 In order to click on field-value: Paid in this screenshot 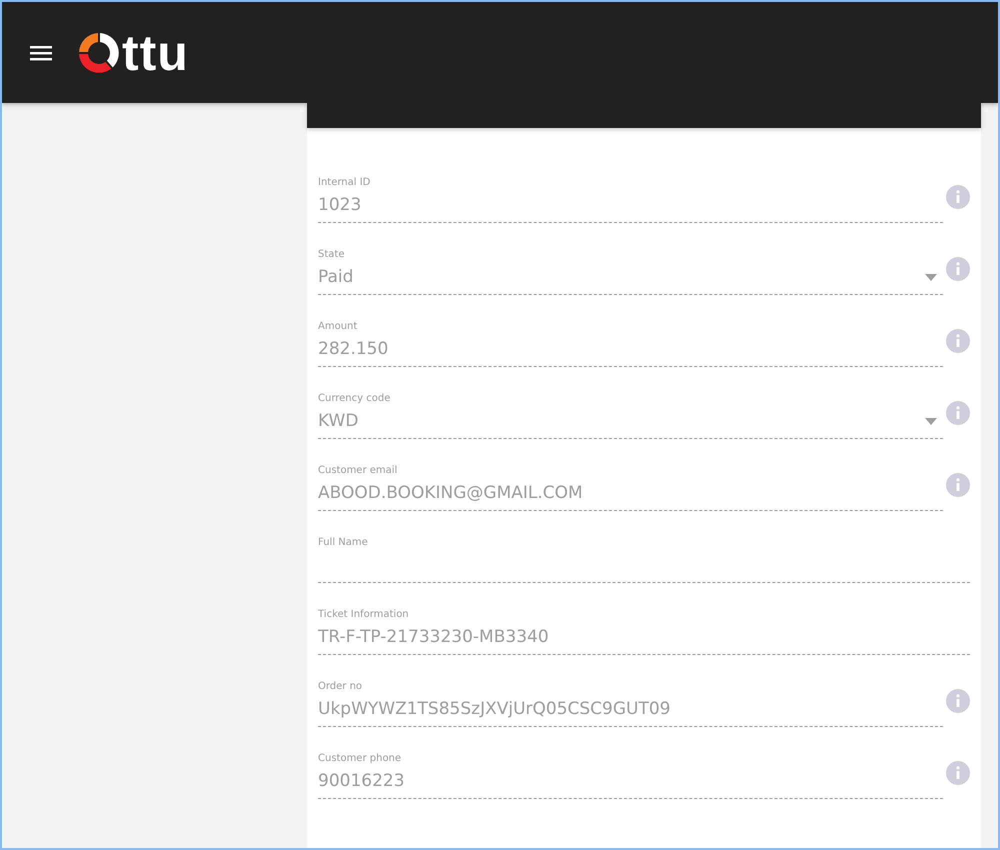, I will do `click(336, 277)`.